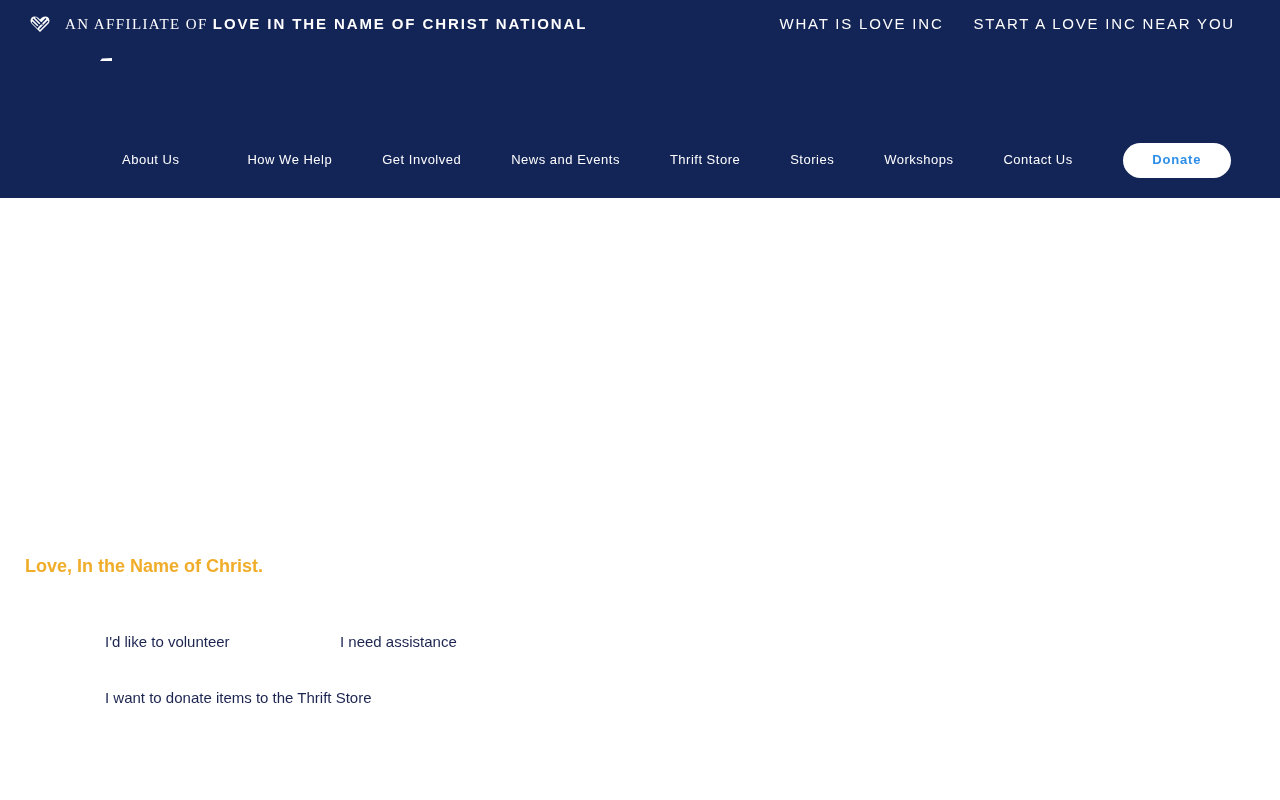 The image size is (1280, 800). What do you see at coordinates (290, 160) in the screenshot?
I see `nav-link: How We Help` at bounding box center [290, 160].